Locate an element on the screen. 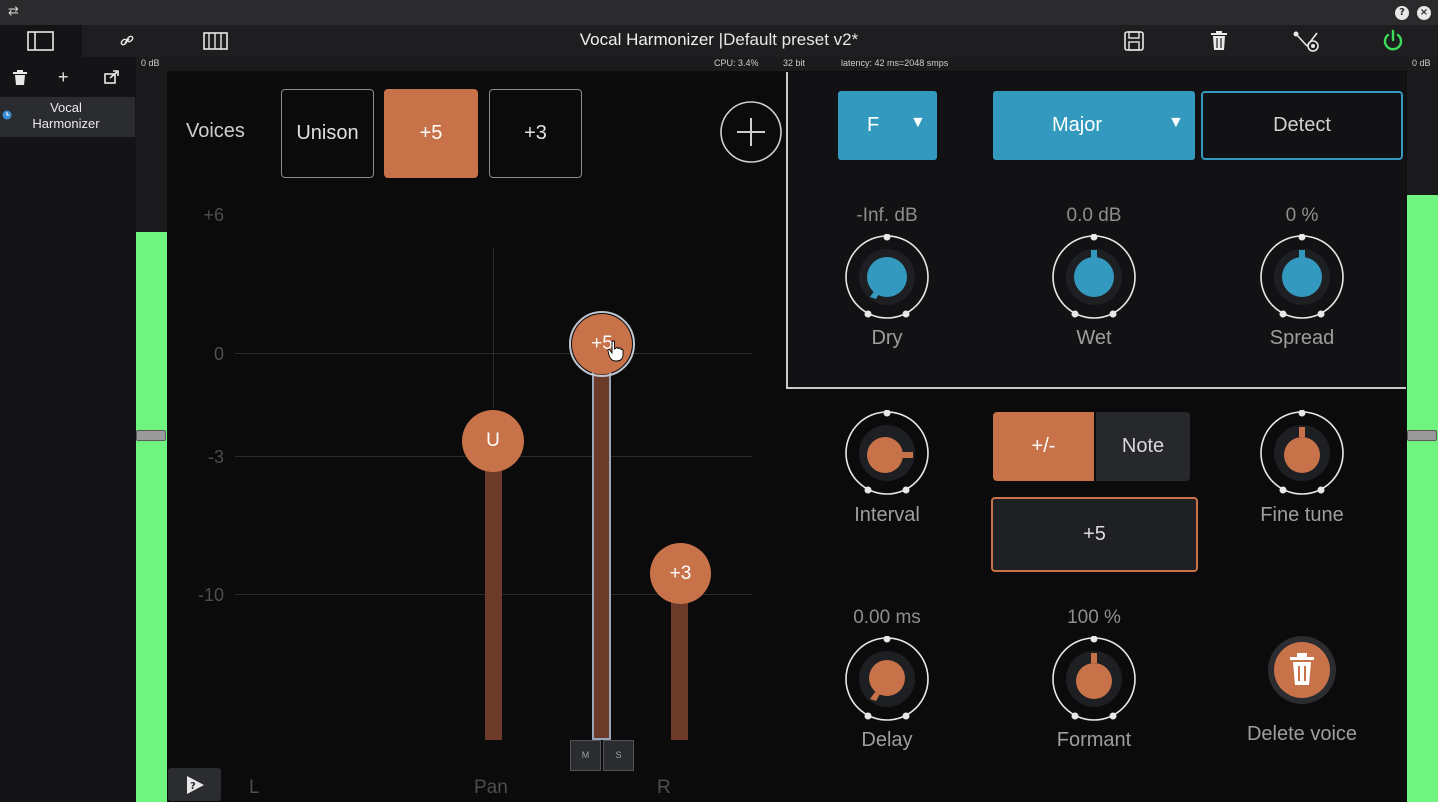  cpu-label: CPU: 3.4% is located at coordinates (736, 63).